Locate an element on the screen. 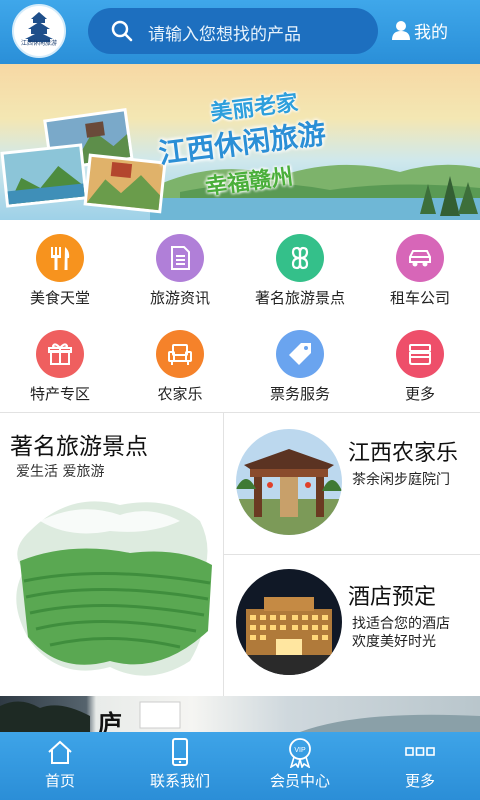  document-icon is located at coordinates (180, 258).